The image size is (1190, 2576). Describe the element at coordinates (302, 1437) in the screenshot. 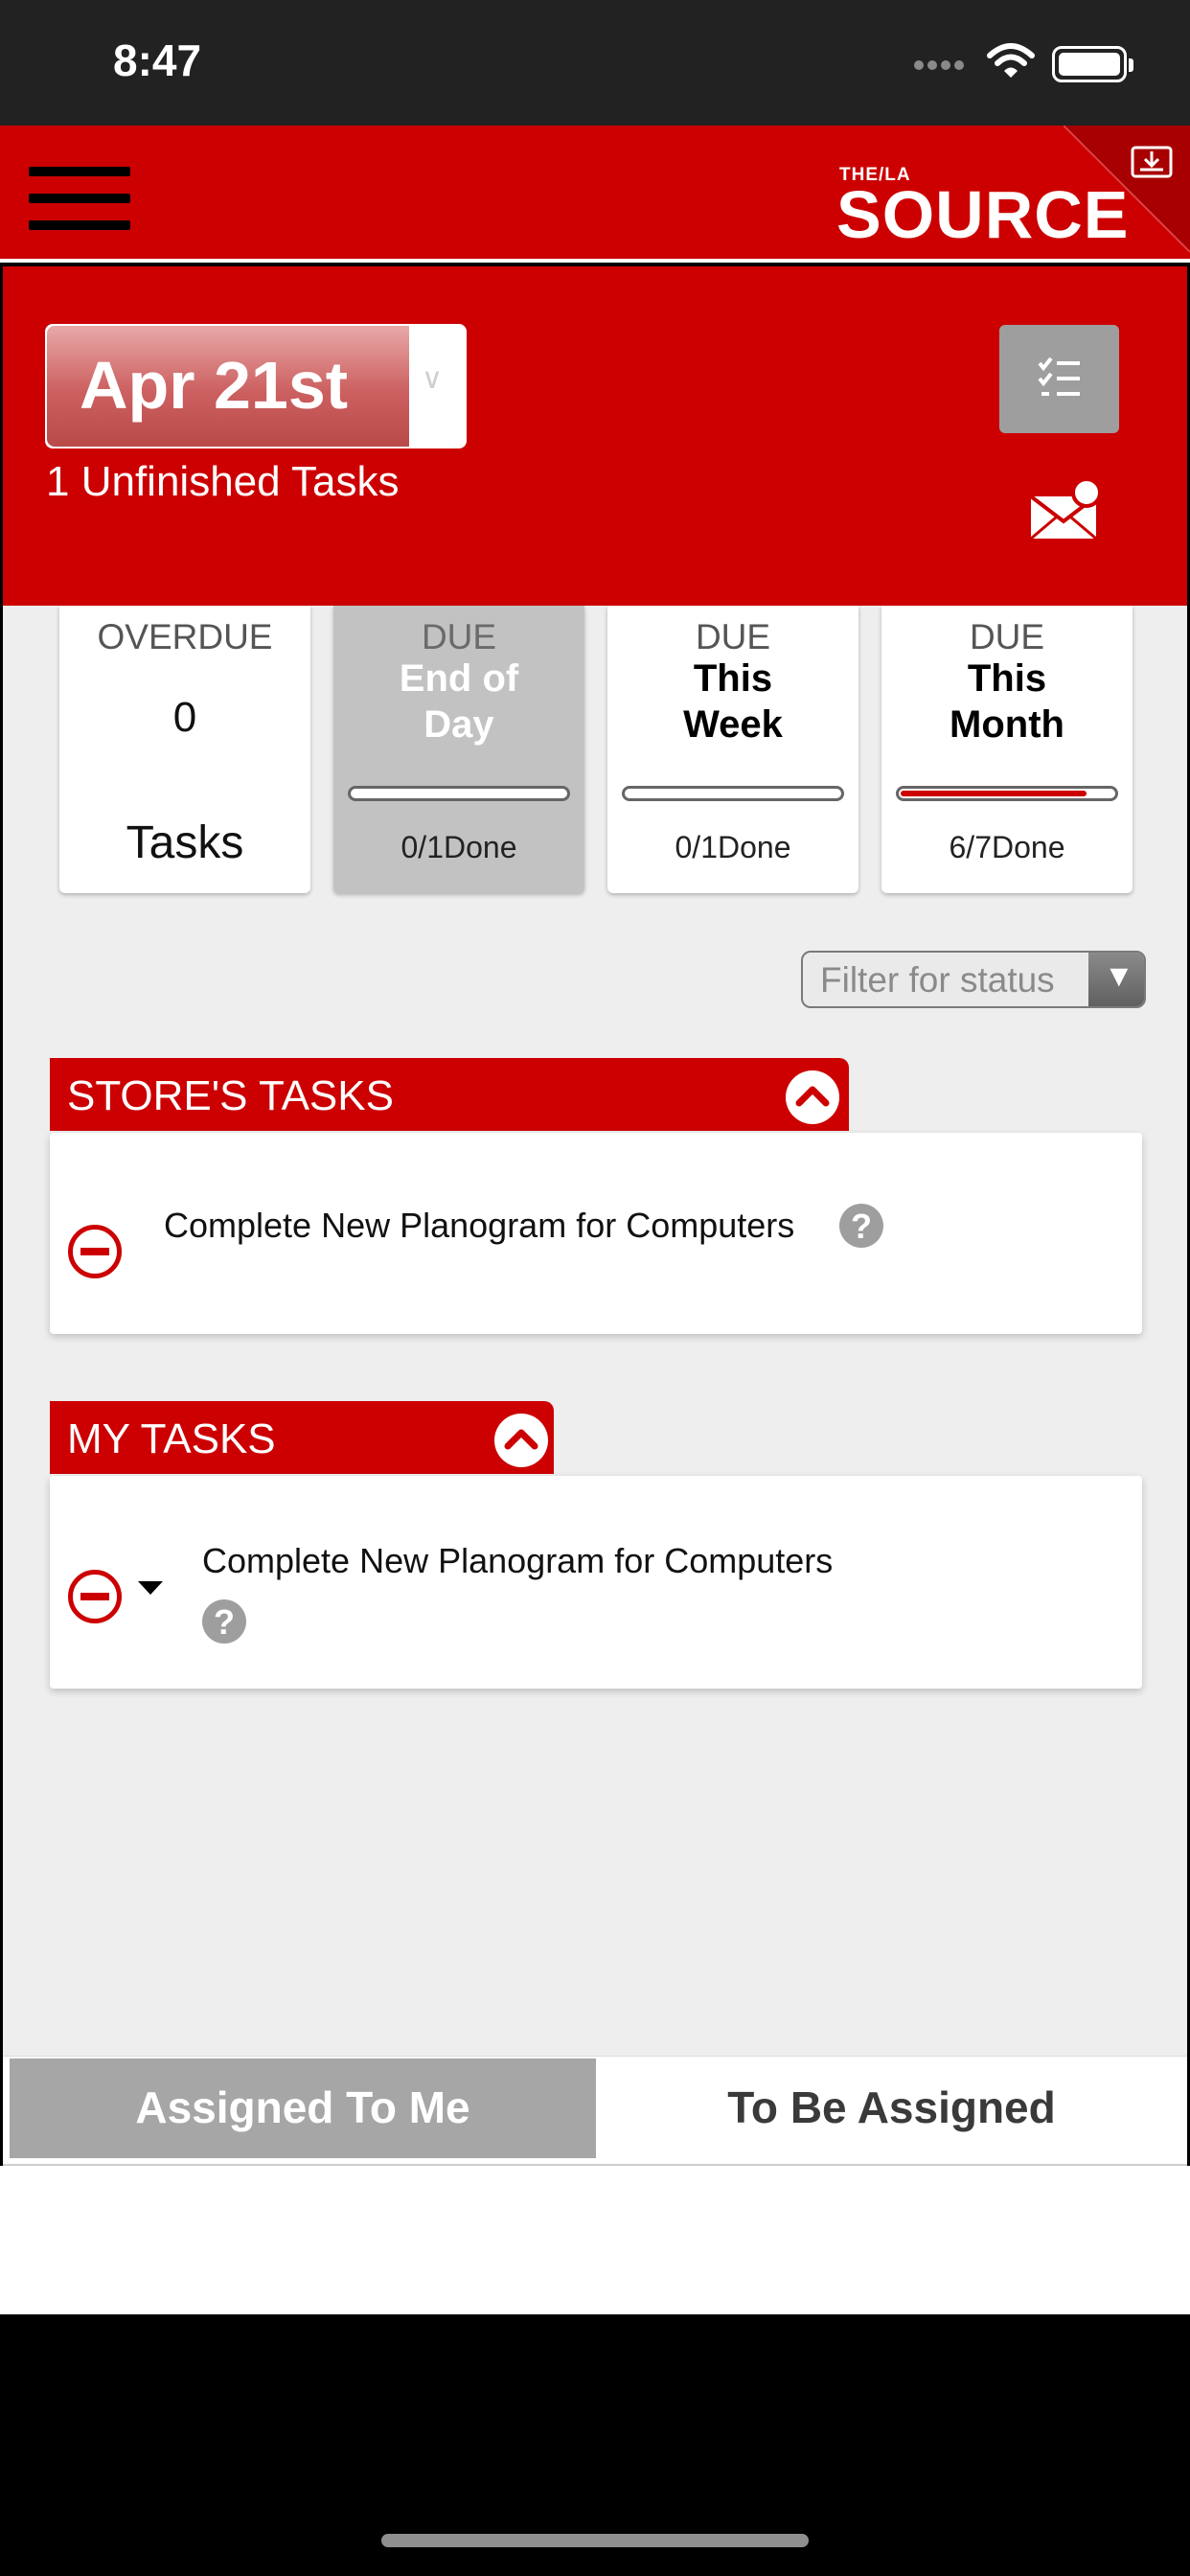

I see `my-tasks-header: MY TASKS` at that location.